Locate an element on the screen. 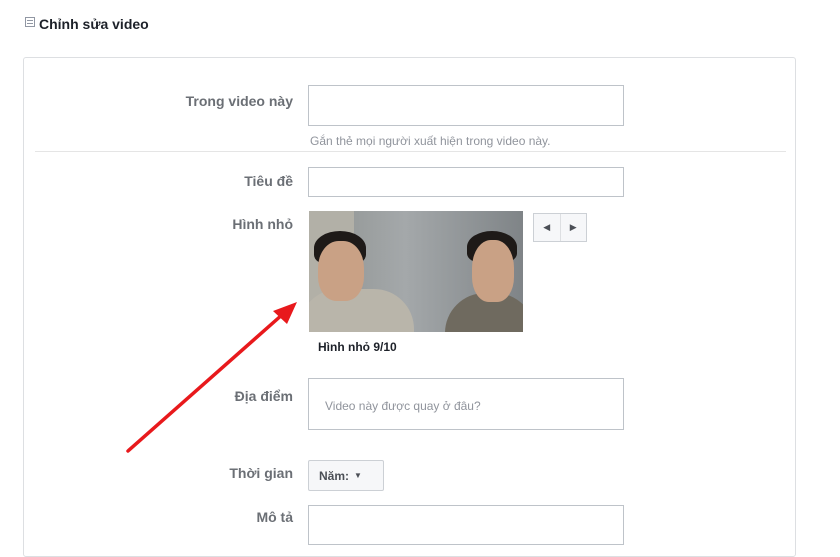  annotation-arrow-icon is located at coordinates (211, 377).